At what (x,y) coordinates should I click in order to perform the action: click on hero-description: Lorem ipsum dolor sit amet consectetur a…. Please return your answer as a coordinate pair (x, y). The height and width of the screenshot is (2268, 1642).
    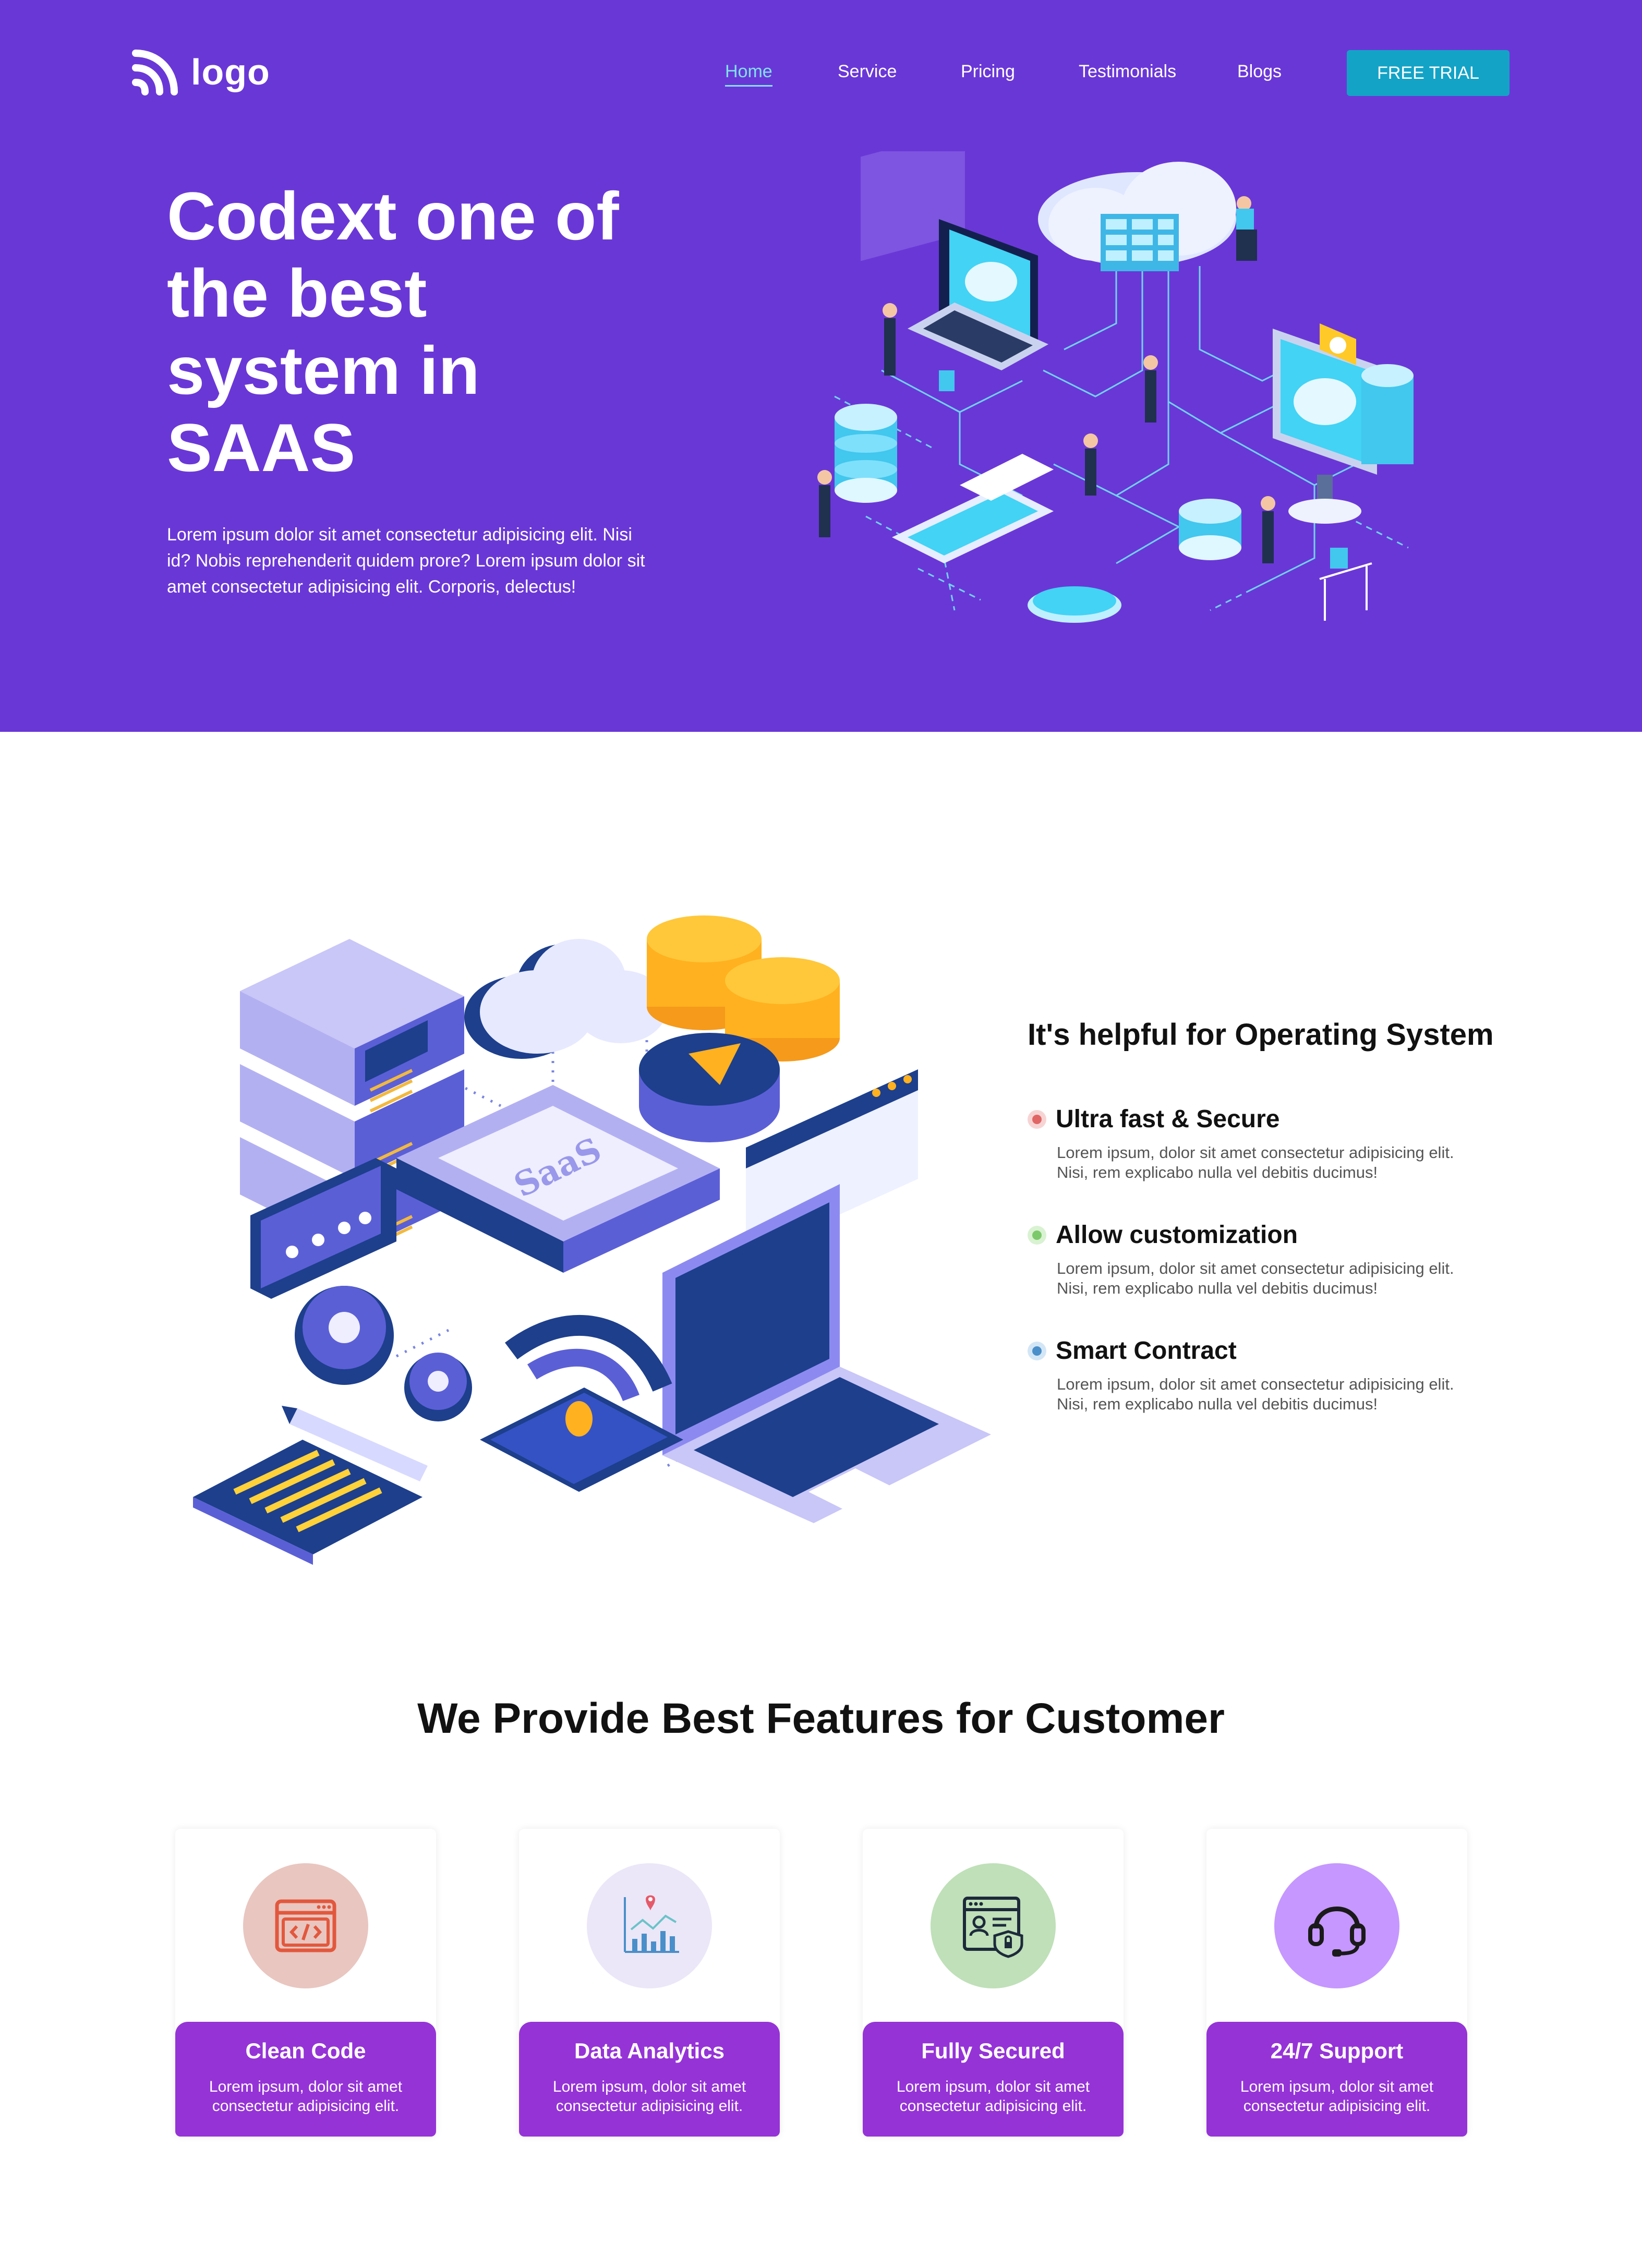
    Looking at the image, I should click on (406, 561).